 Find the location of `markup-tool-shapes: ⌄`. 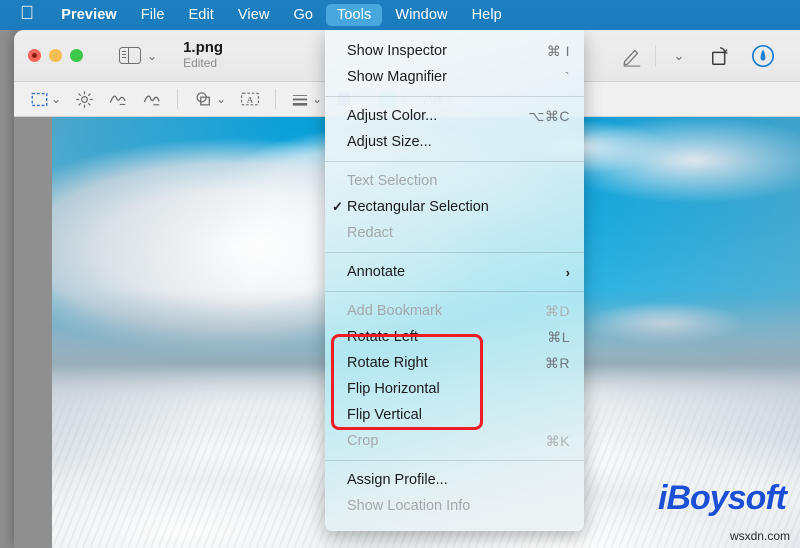

markup-tool-shapes: ⌄ is located at coordinates (209, 99).